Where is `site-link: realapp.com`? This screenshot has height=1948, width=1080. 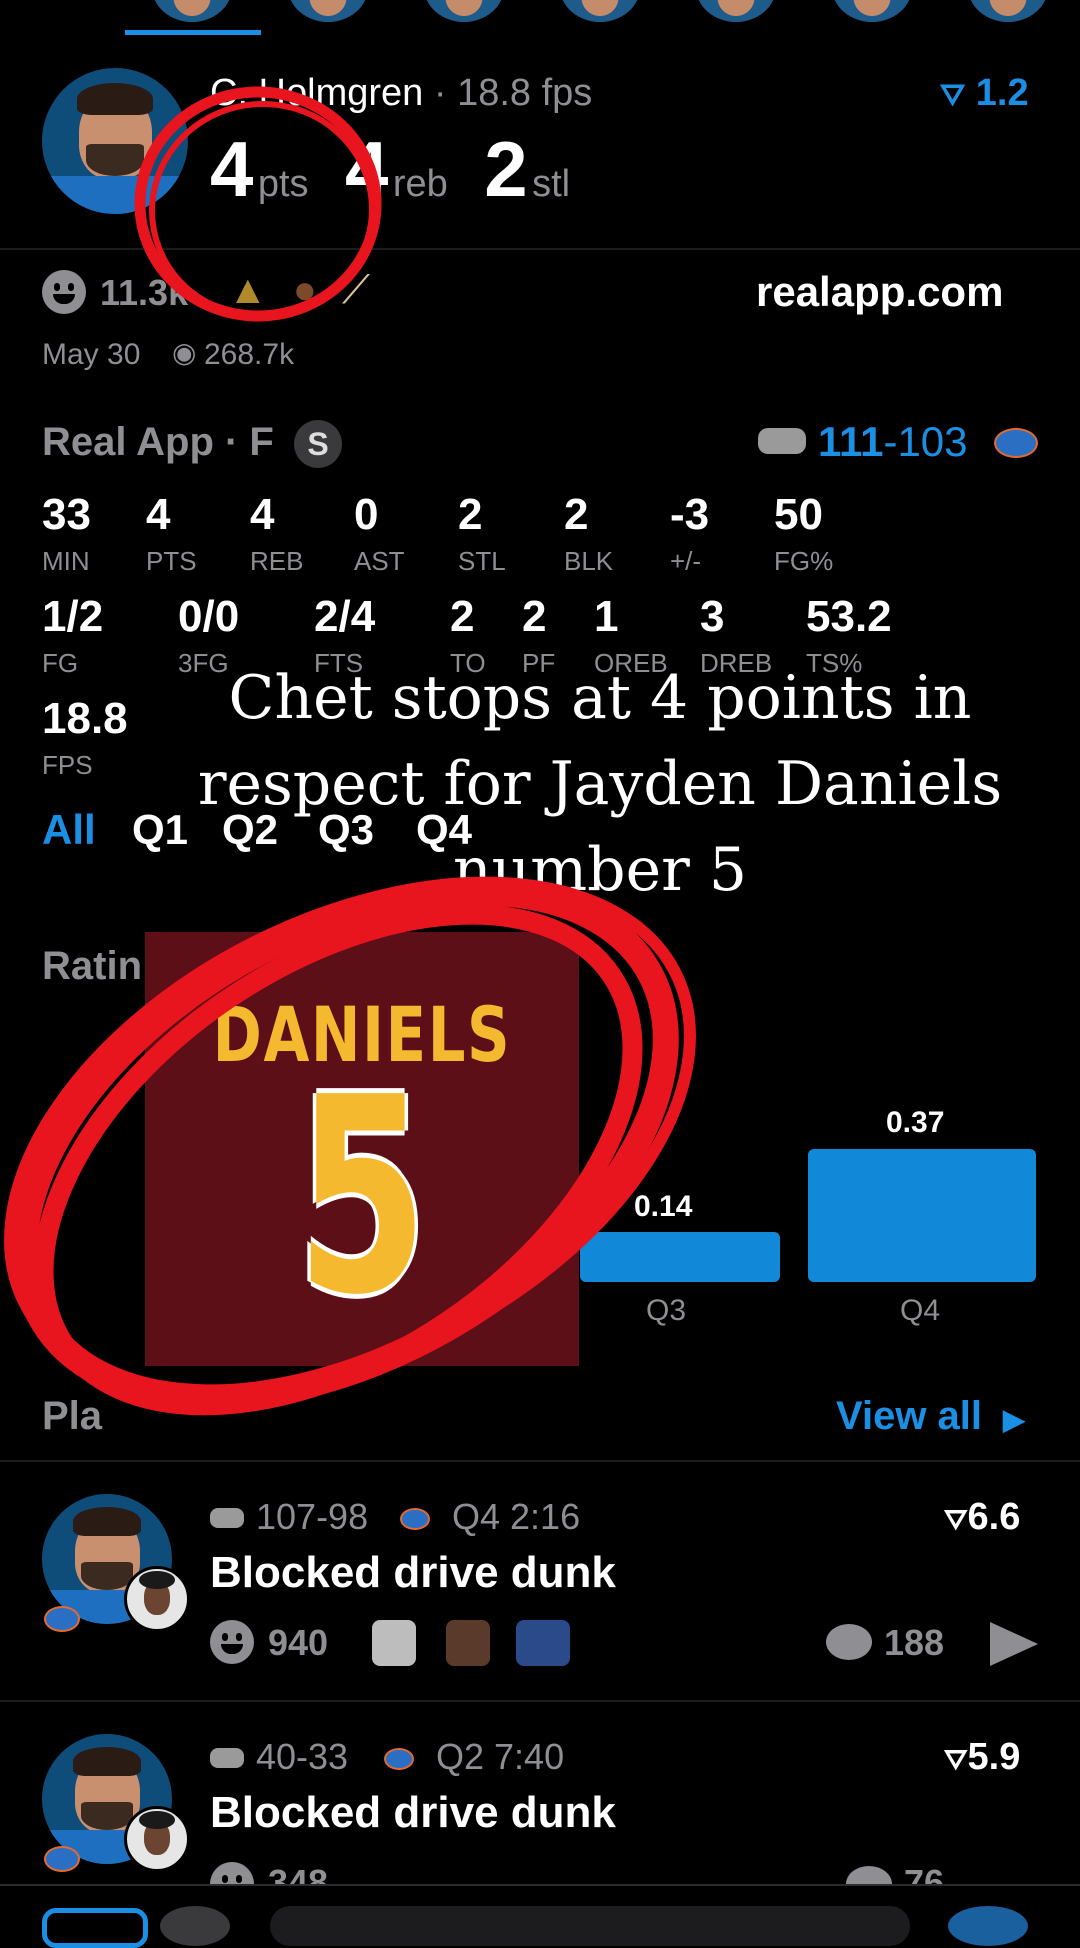
site-link: realapp.com is located at coordinates (879, 292).